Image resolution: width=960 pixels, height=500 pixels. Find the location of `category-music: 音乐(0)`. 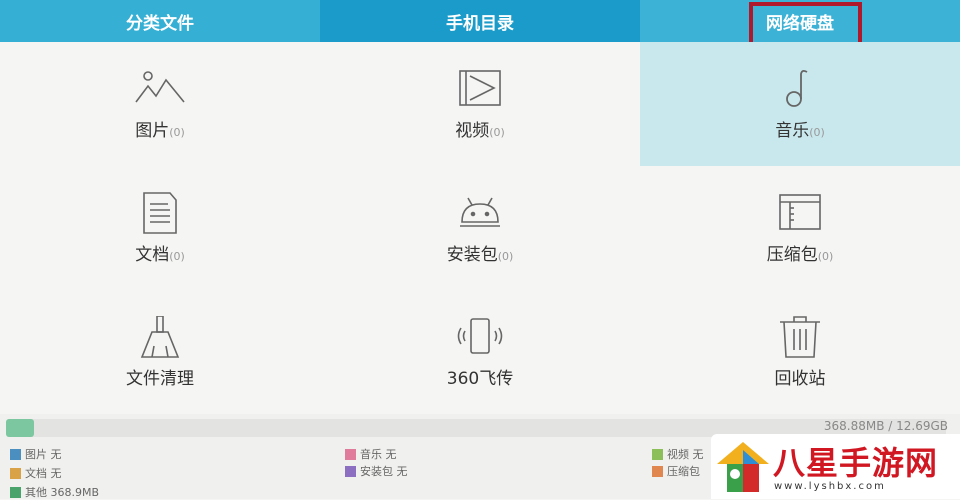

category-music: 音乐(0) is located at coordinates (800, 104).